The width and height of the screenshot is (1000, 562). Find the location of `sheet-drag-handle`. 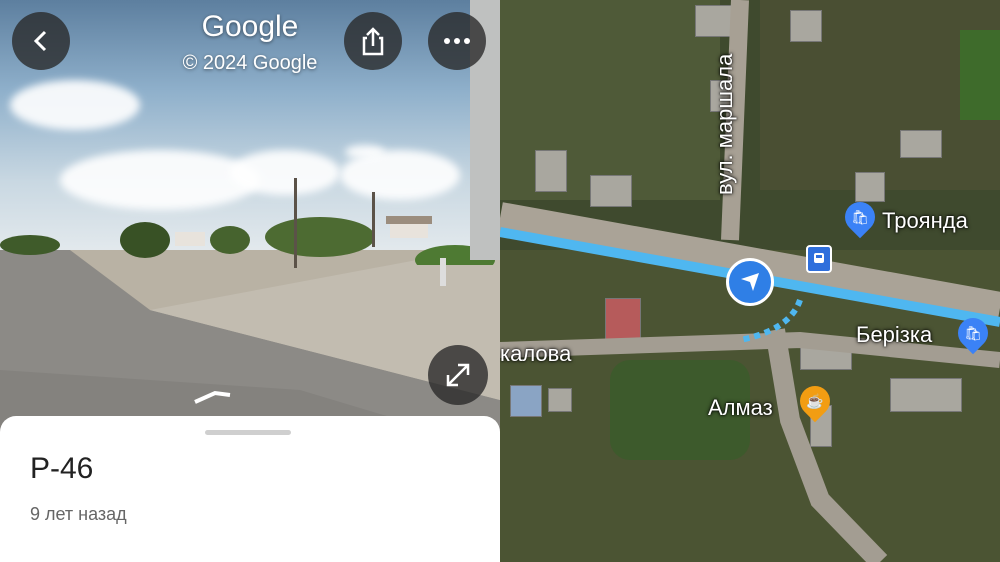

sheet-drag-handle is located at coordinates (248, 432).